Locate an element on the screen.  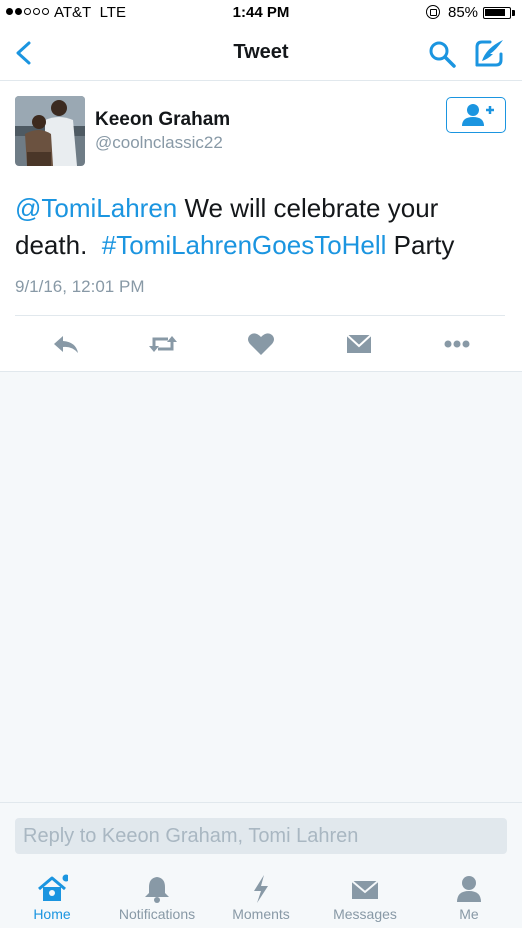
tab-bar: Home Notifications Moments Messages Me is located at coordinates (261, 894).